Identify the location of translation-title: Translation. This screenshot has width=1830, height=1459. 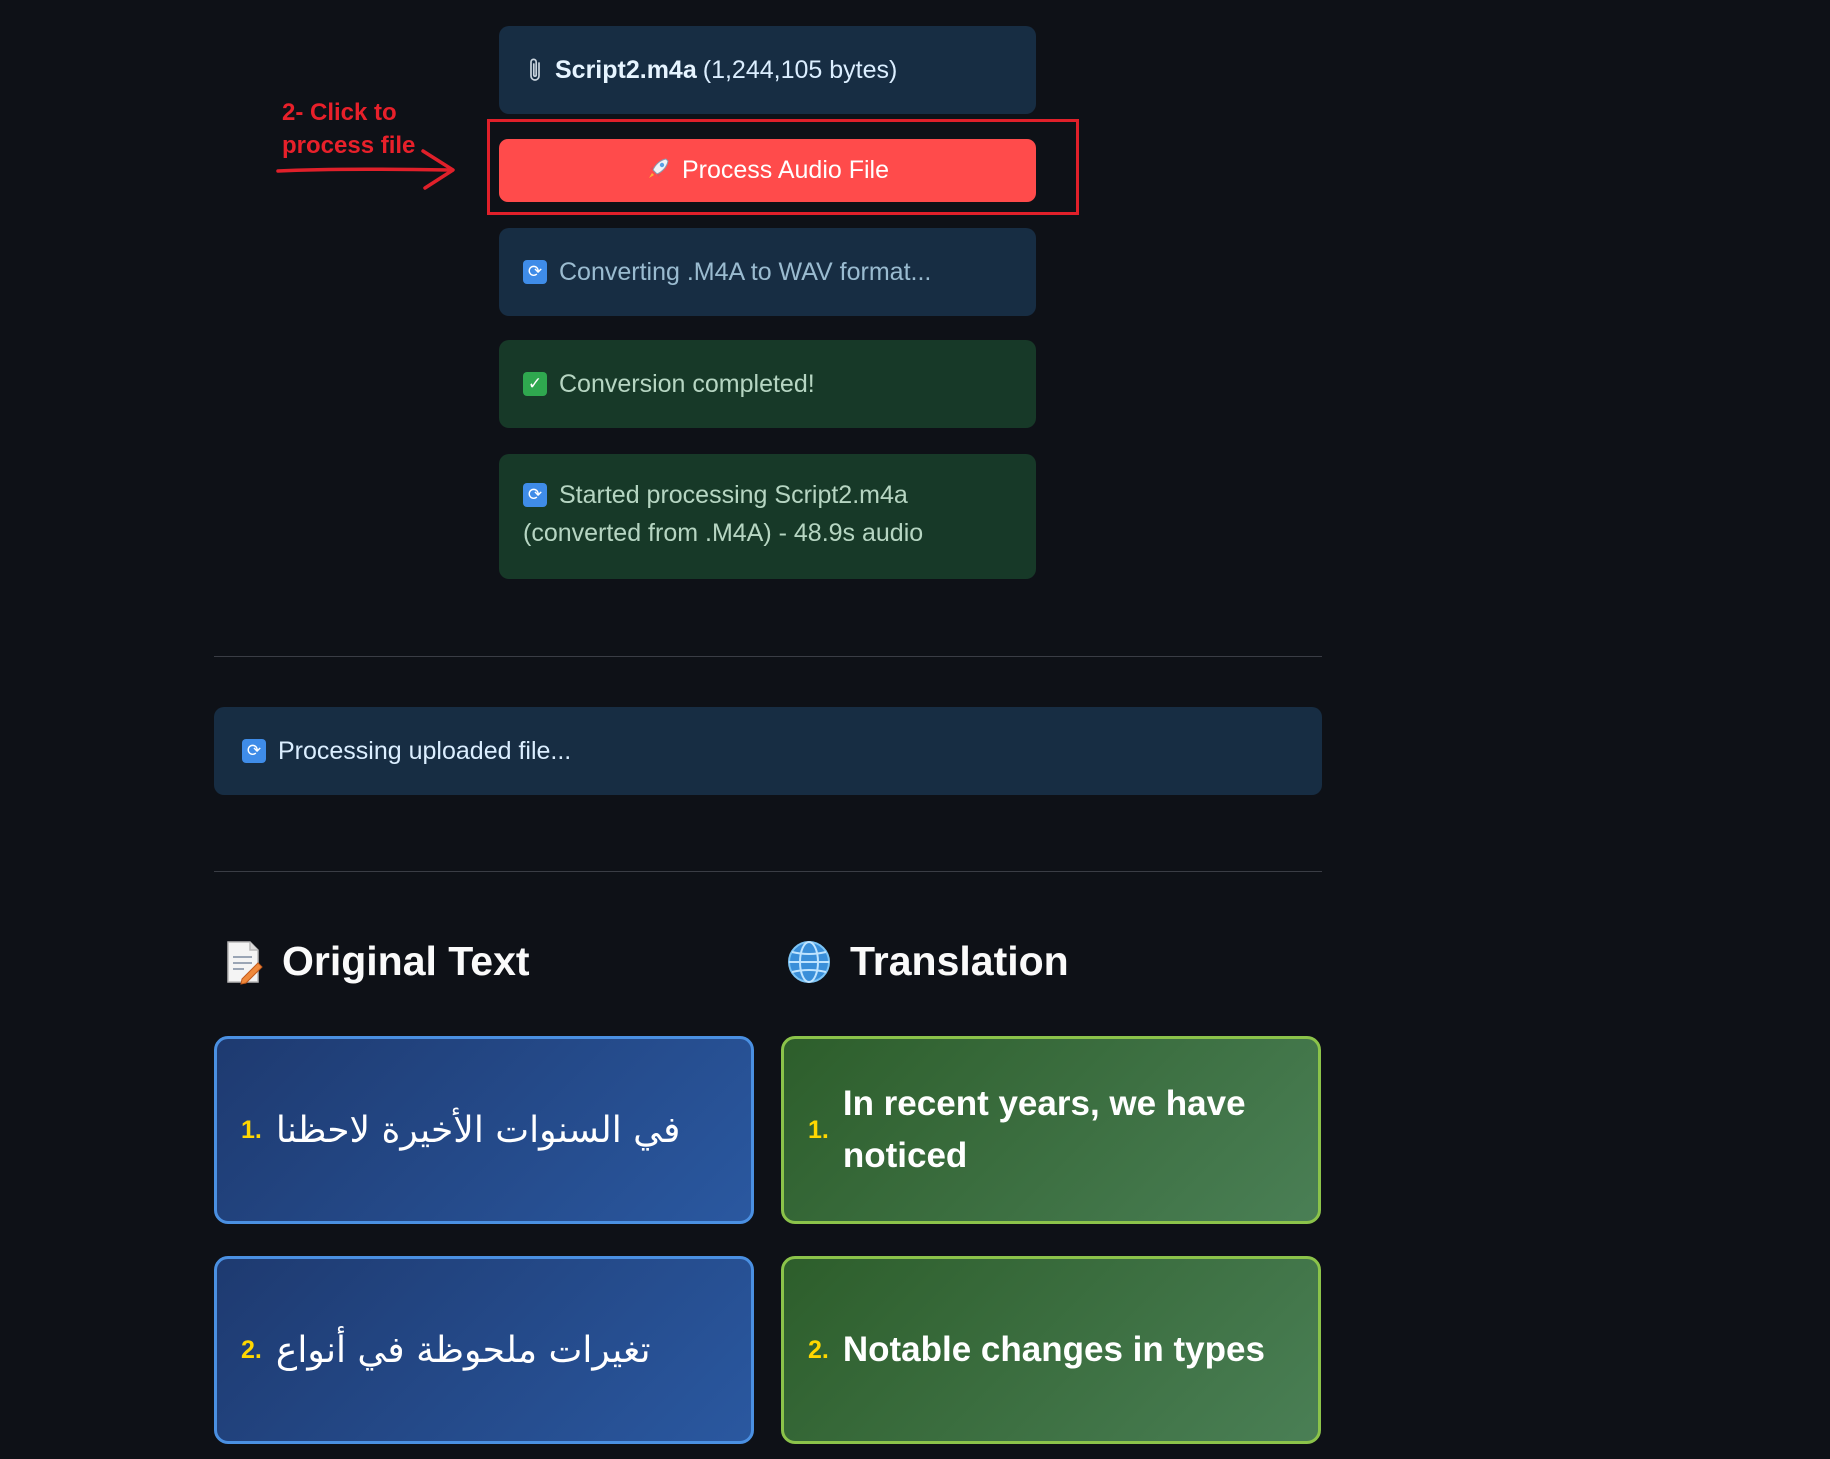
(959, 961).